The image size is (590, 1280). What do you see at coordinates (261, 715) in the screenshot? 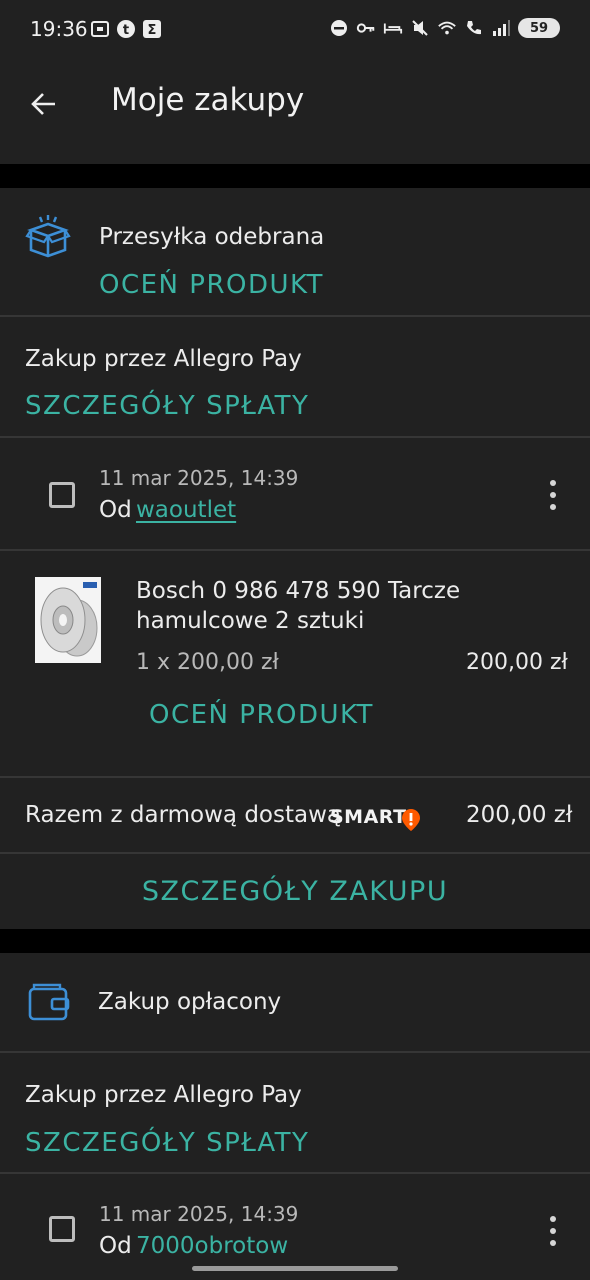
I see `rate-product-link-item: OCEŃ PRODUKT` at bounding box center [261, 715].